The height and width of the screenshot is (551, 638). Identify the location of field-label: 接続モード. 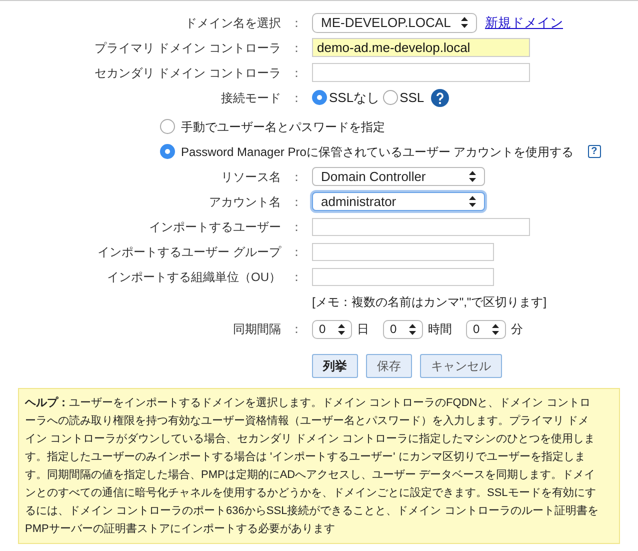
(250, 98).